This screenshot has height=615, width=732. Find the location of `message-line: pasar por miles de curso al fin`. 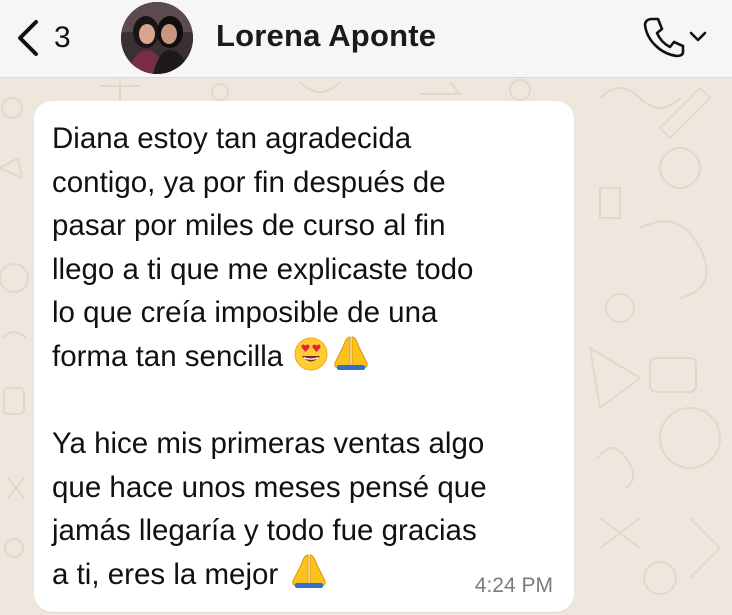

message-line: pasar por miles de curso al fin is located at coordinates (249, 225).